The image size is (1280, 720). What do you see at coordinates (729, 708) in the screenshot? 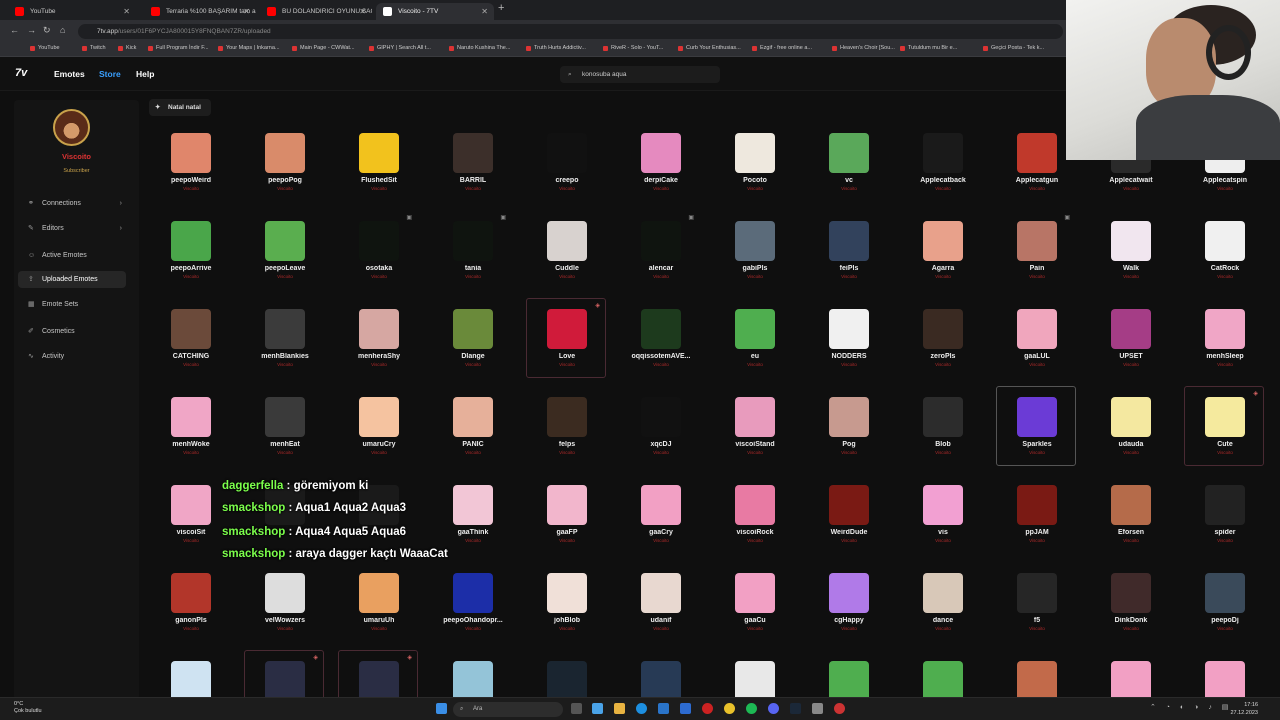
I see `chrome-icon` at bounding box center [729, 708].